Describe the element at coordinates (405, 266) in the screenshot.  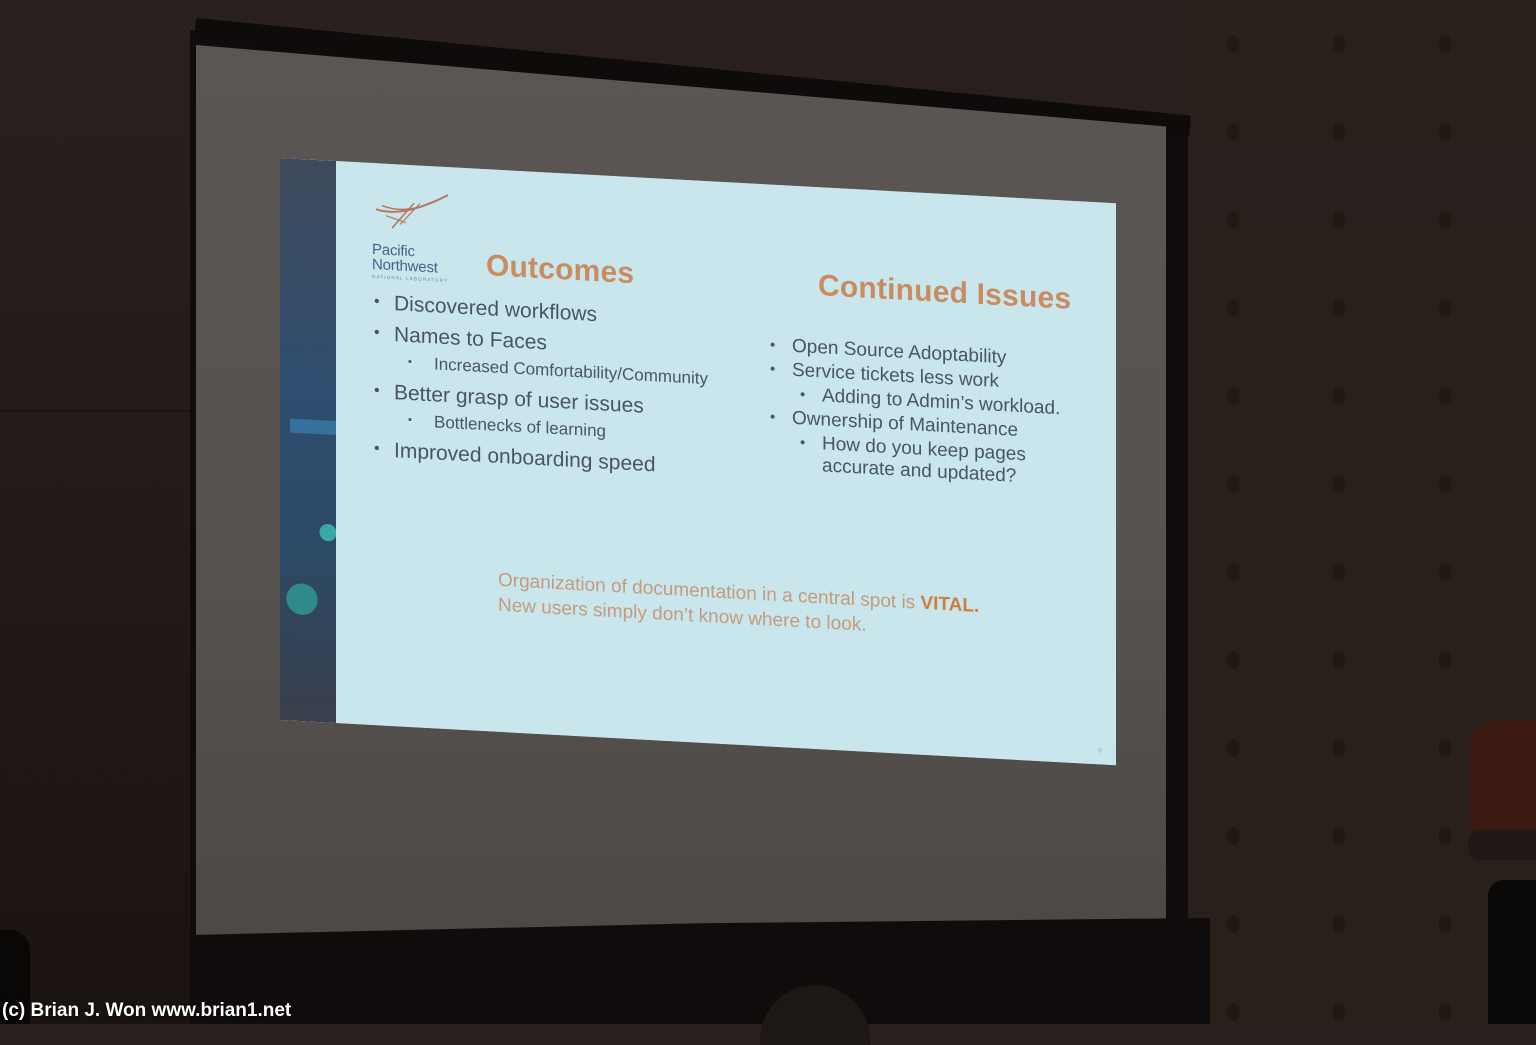
I see `logo-text-northwest: Northwest` at that location.